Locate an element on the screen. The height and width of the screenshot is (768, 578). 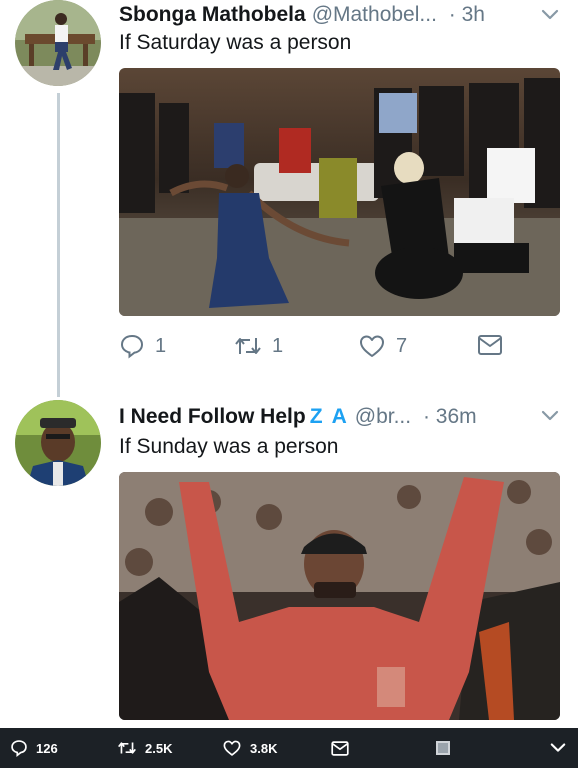
tweet-header: Sbonga Mathobela @Mathobel... · 3h is located at coordinates (302, 15).